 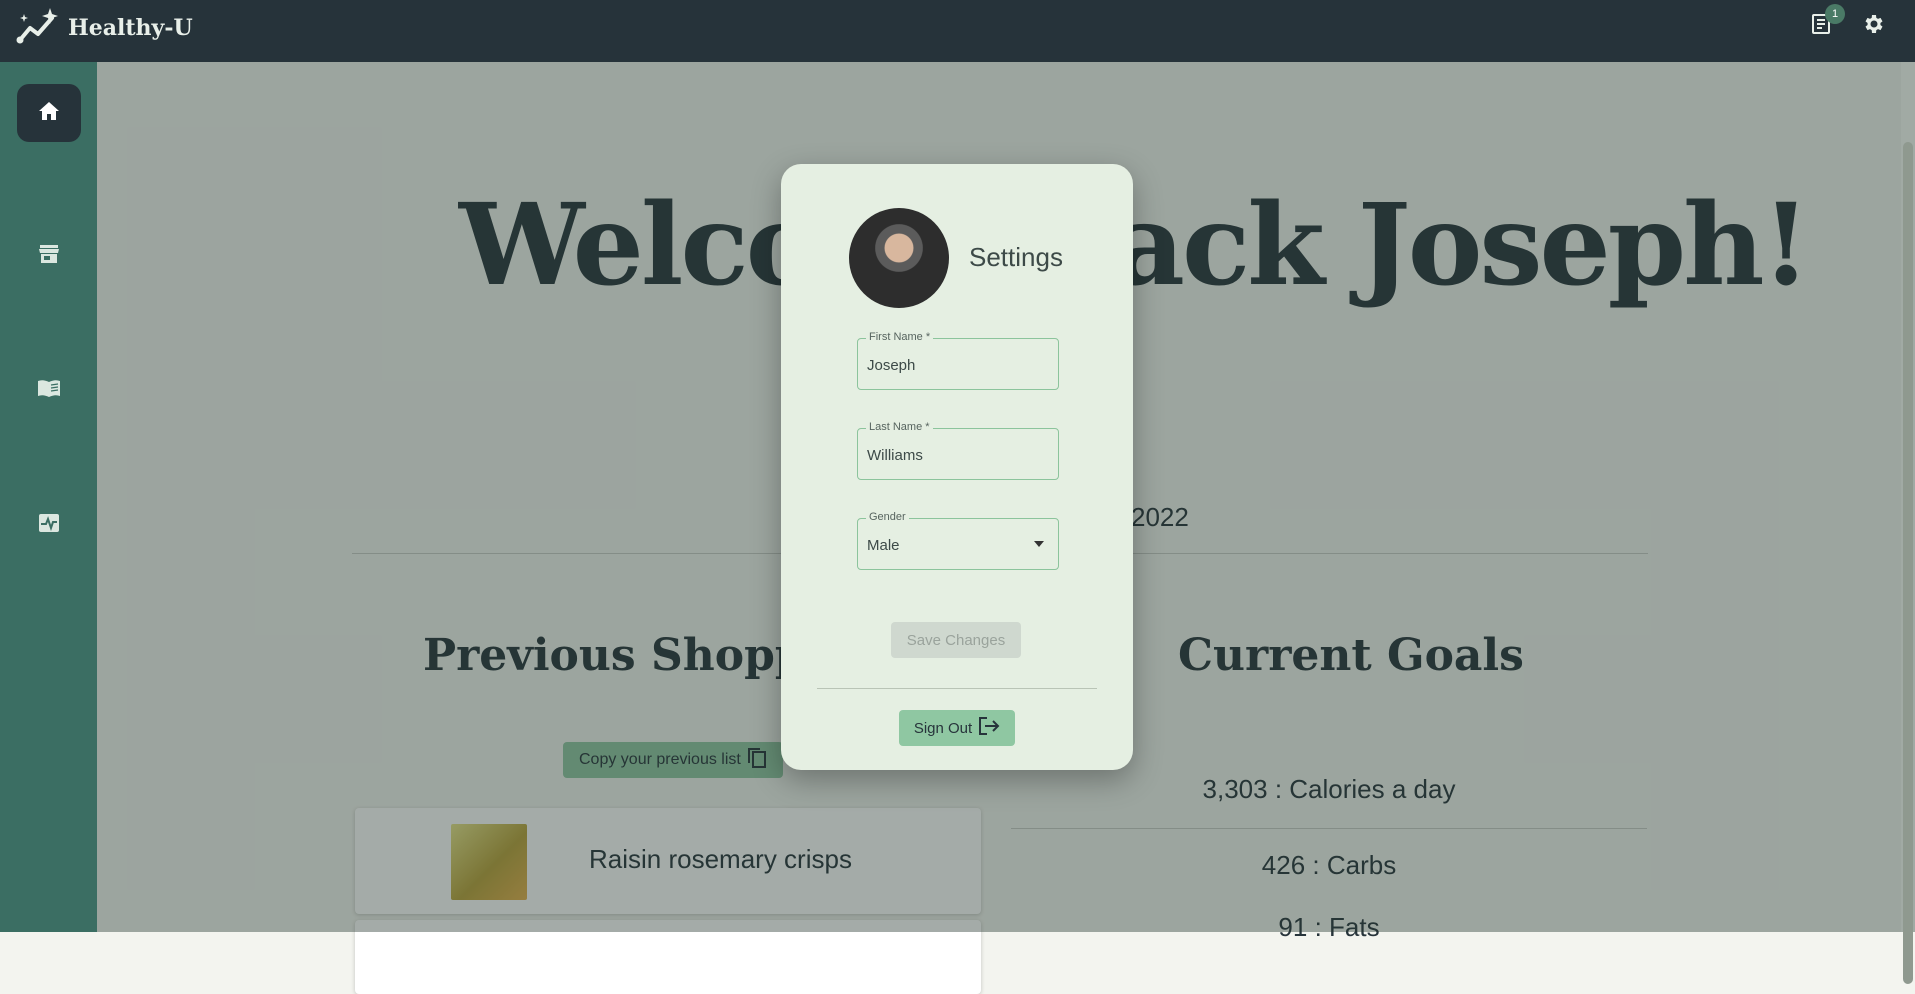 What do you see at coordinates (957, 688) in the screenshot?
I see `modal-divider` at bounding box center [957, 688].